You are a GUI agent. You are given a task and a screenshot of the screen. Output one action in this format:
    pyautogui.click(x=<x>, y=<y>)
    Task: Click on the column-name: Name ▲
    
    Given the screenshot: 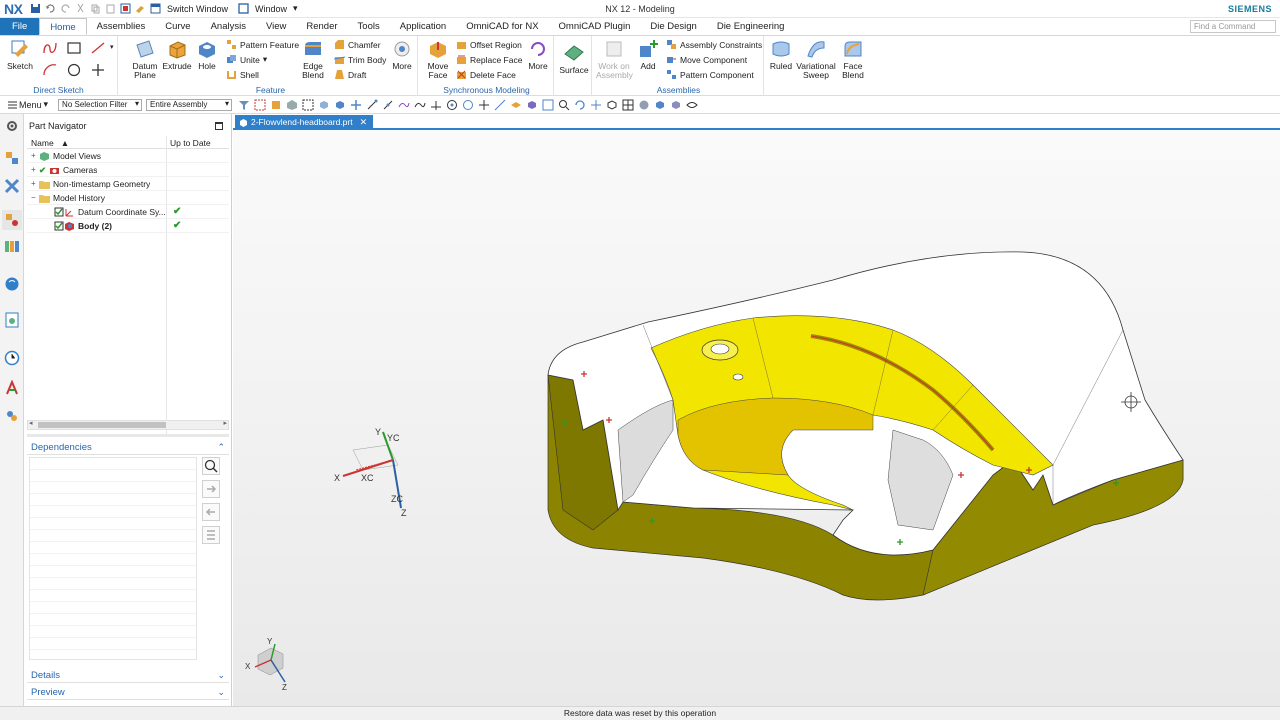 What is the action you would take?
    pyautogui.click(x=50, y=143)
    